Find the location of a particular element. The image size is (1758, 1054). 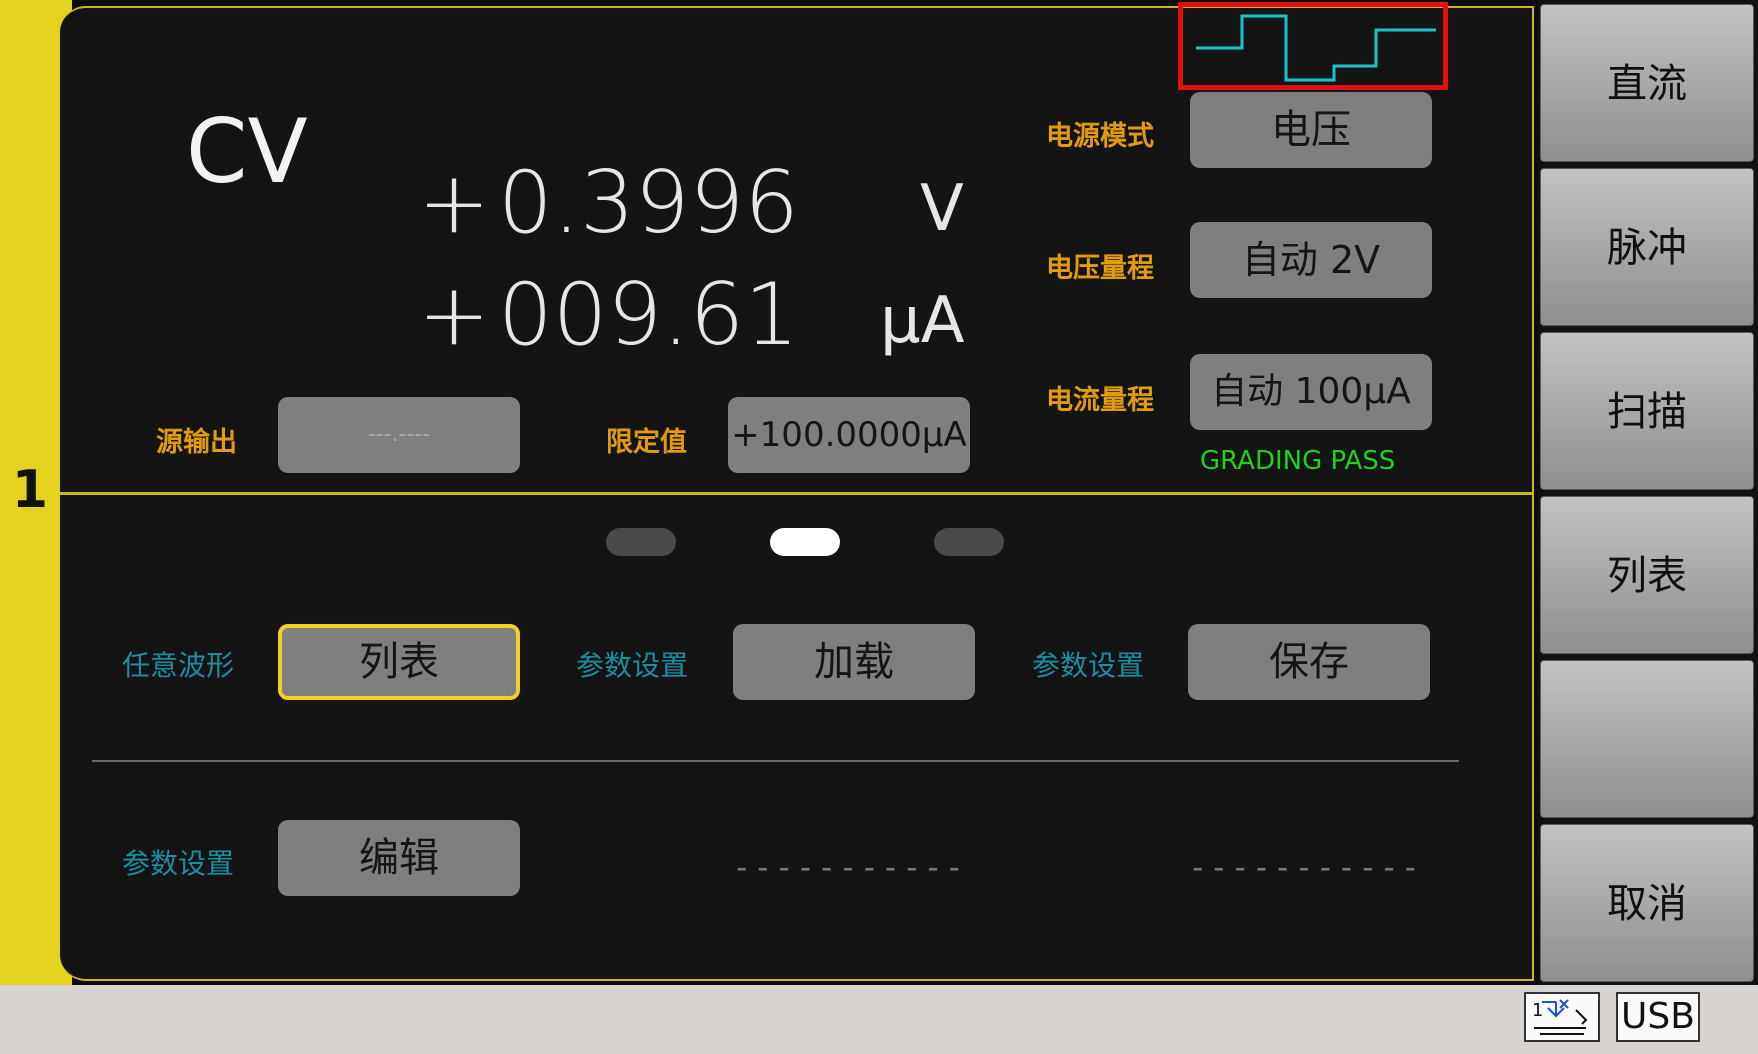

edit-button: 编辑 is located at coordinates (399, 858).